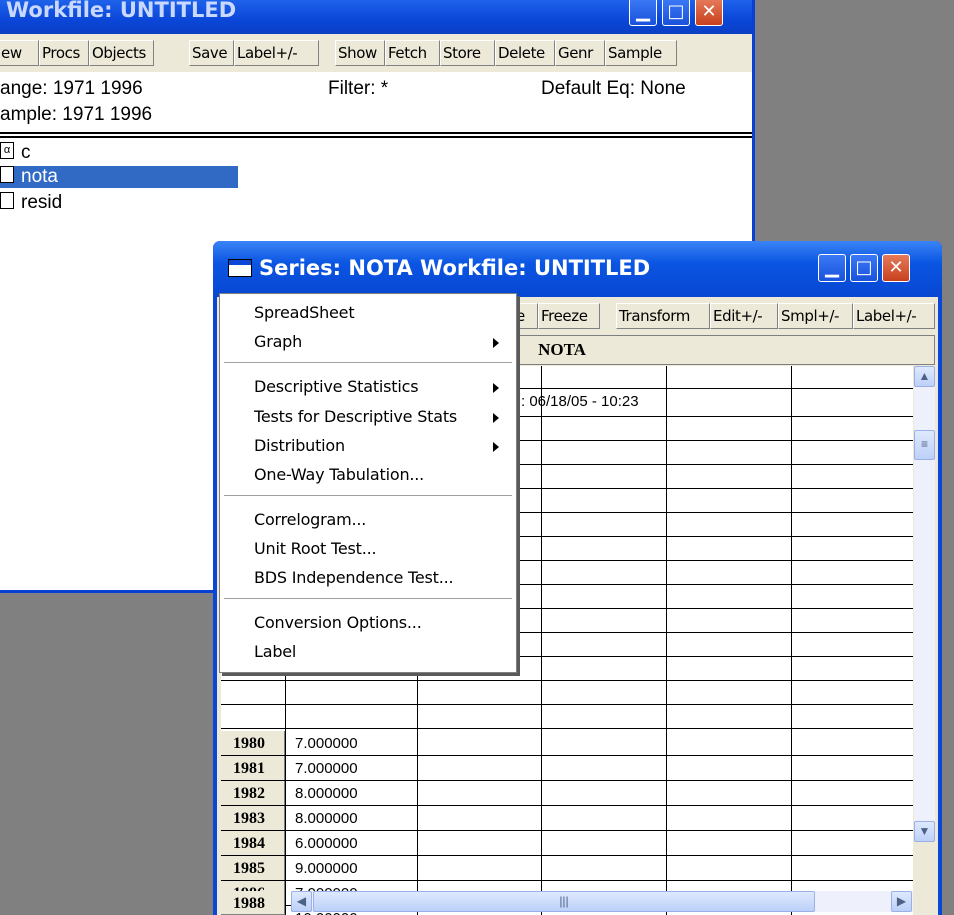 This screenshot has width=954, height=915. I want to click on chevron-right-icon: ▶, so click(901, 901).